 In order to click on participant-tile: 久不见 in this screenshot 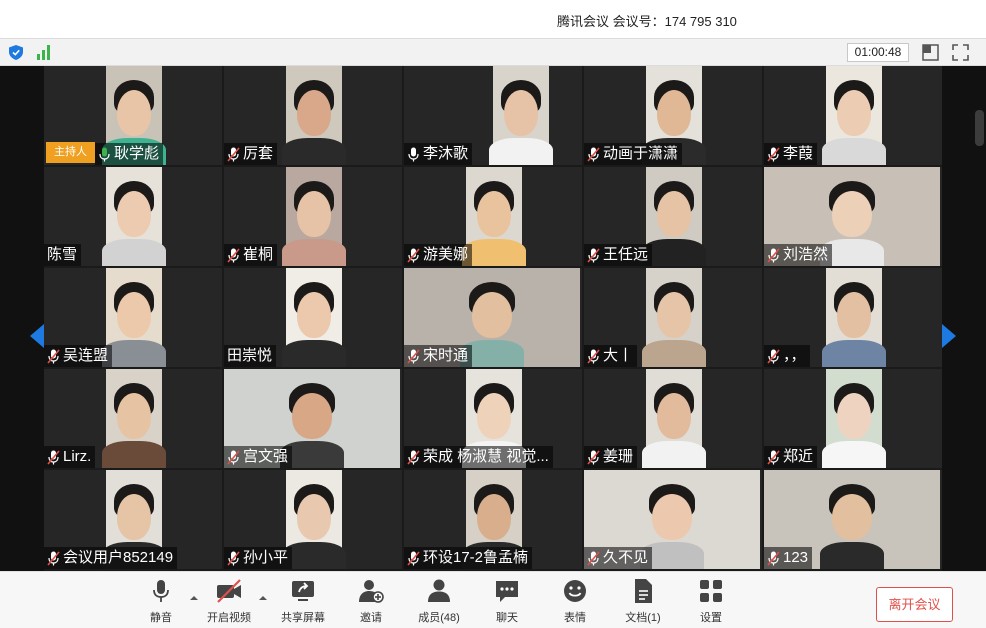, I will do `click(673, 519)`.